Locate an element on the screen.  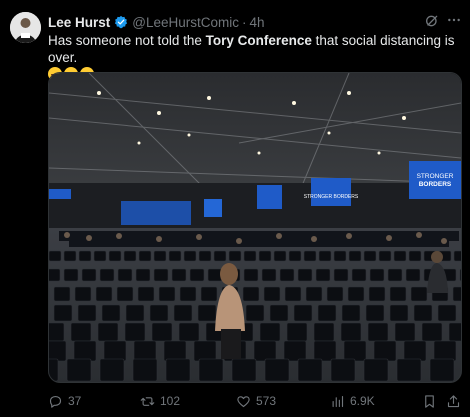
retweet-button: 102 is located at coordinates (160, 401).